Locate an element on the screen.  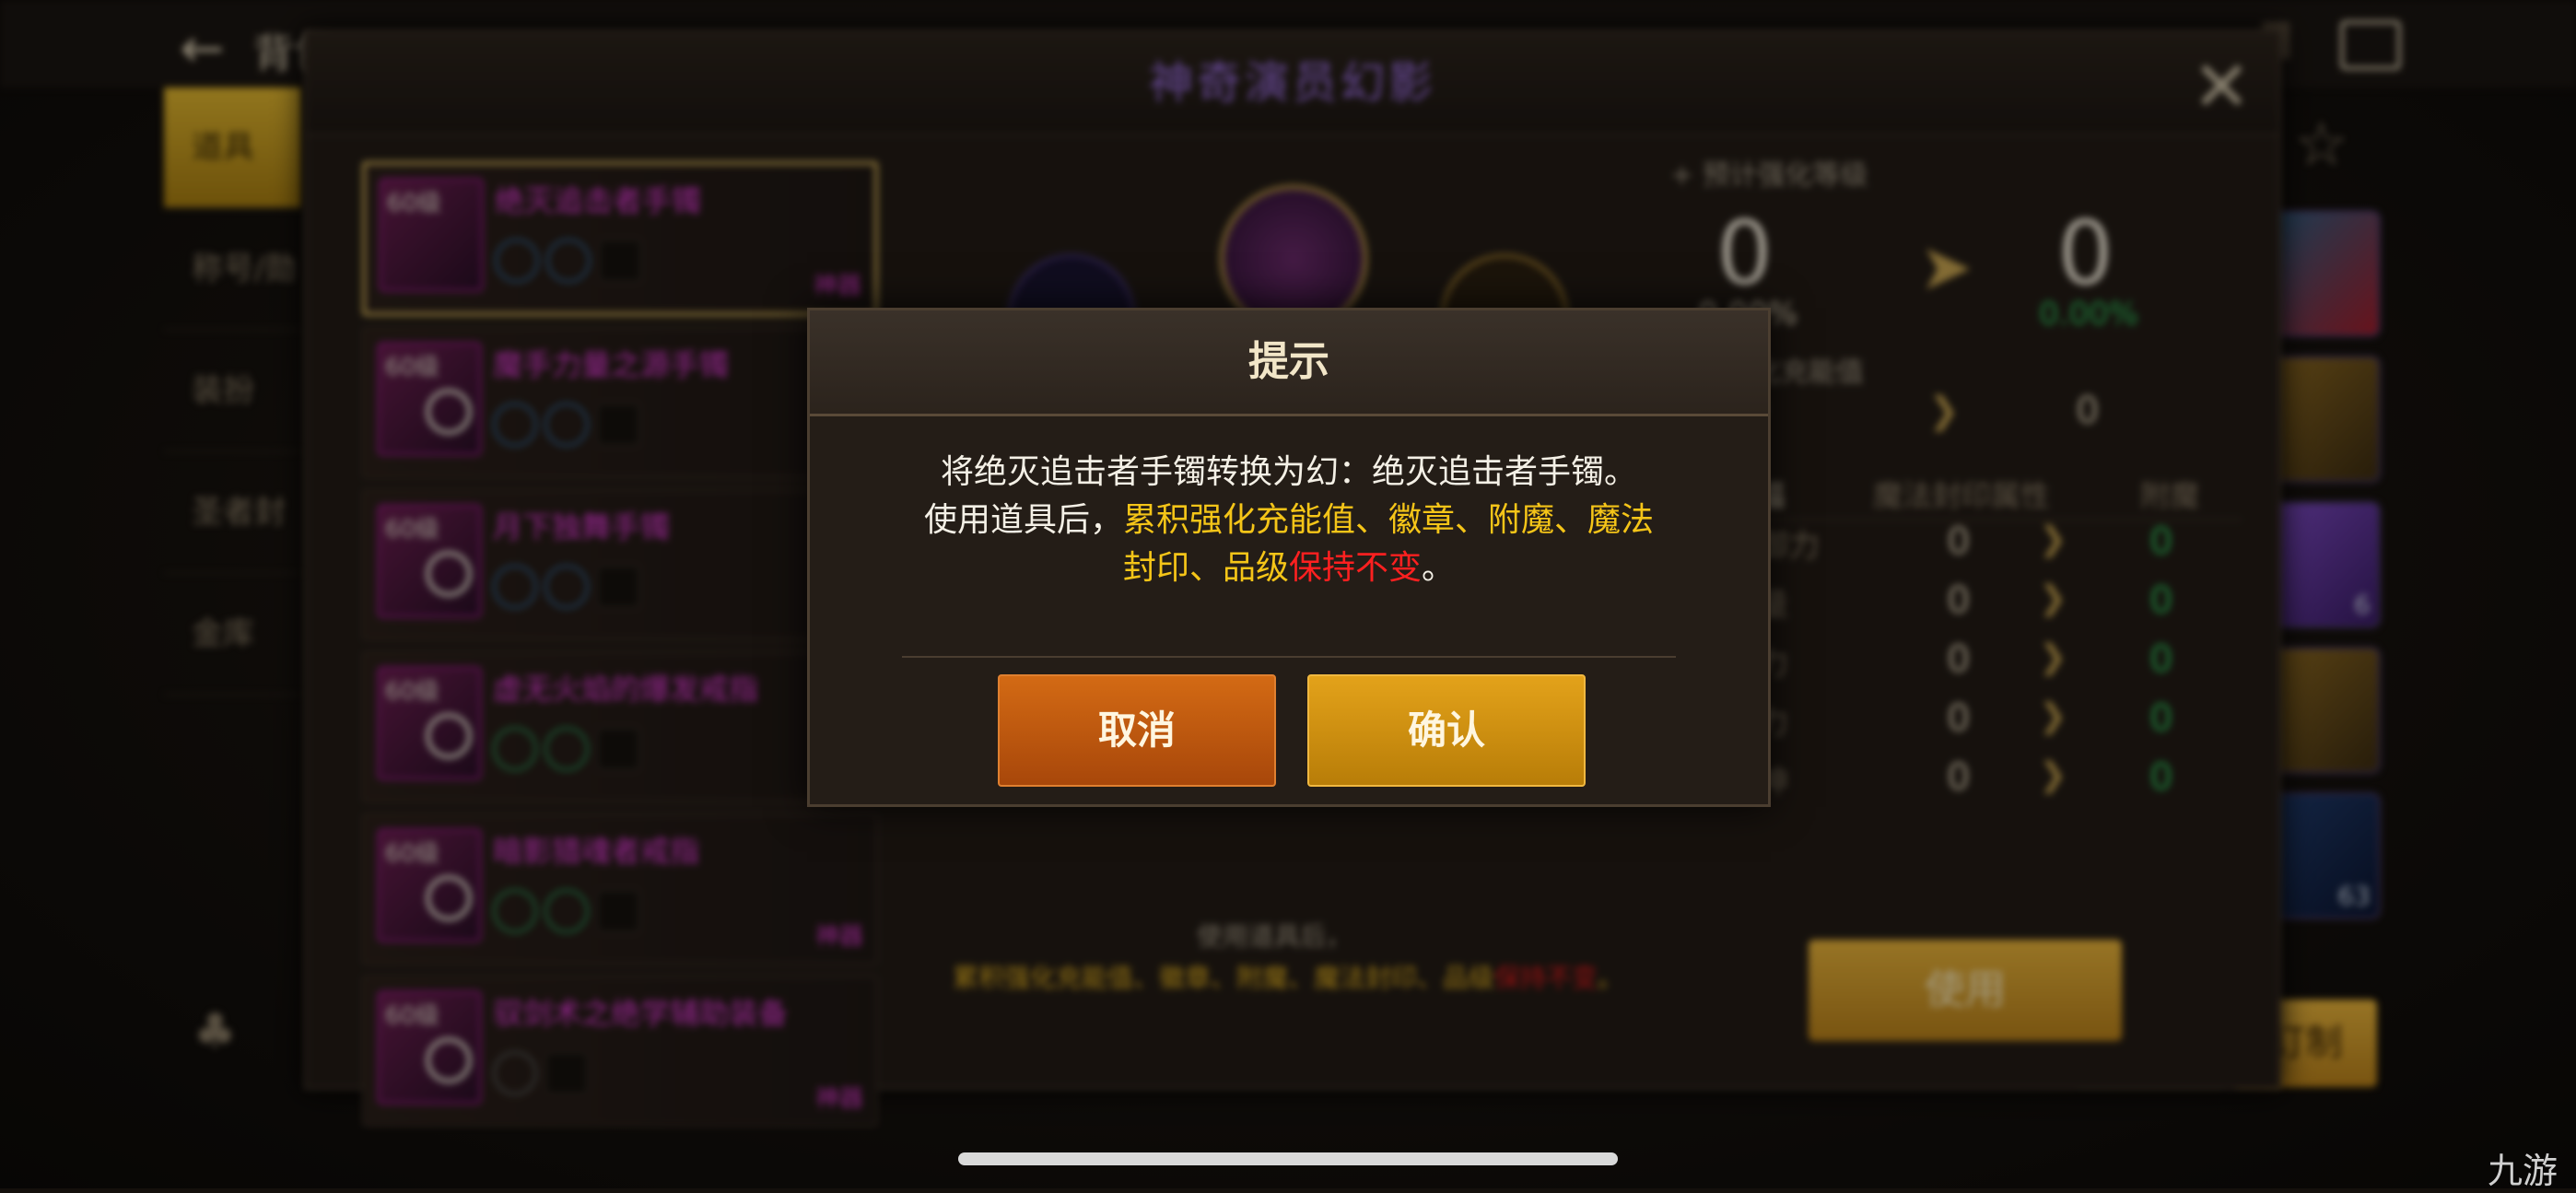
home-indicator is located at coordinates (1288, 1159).